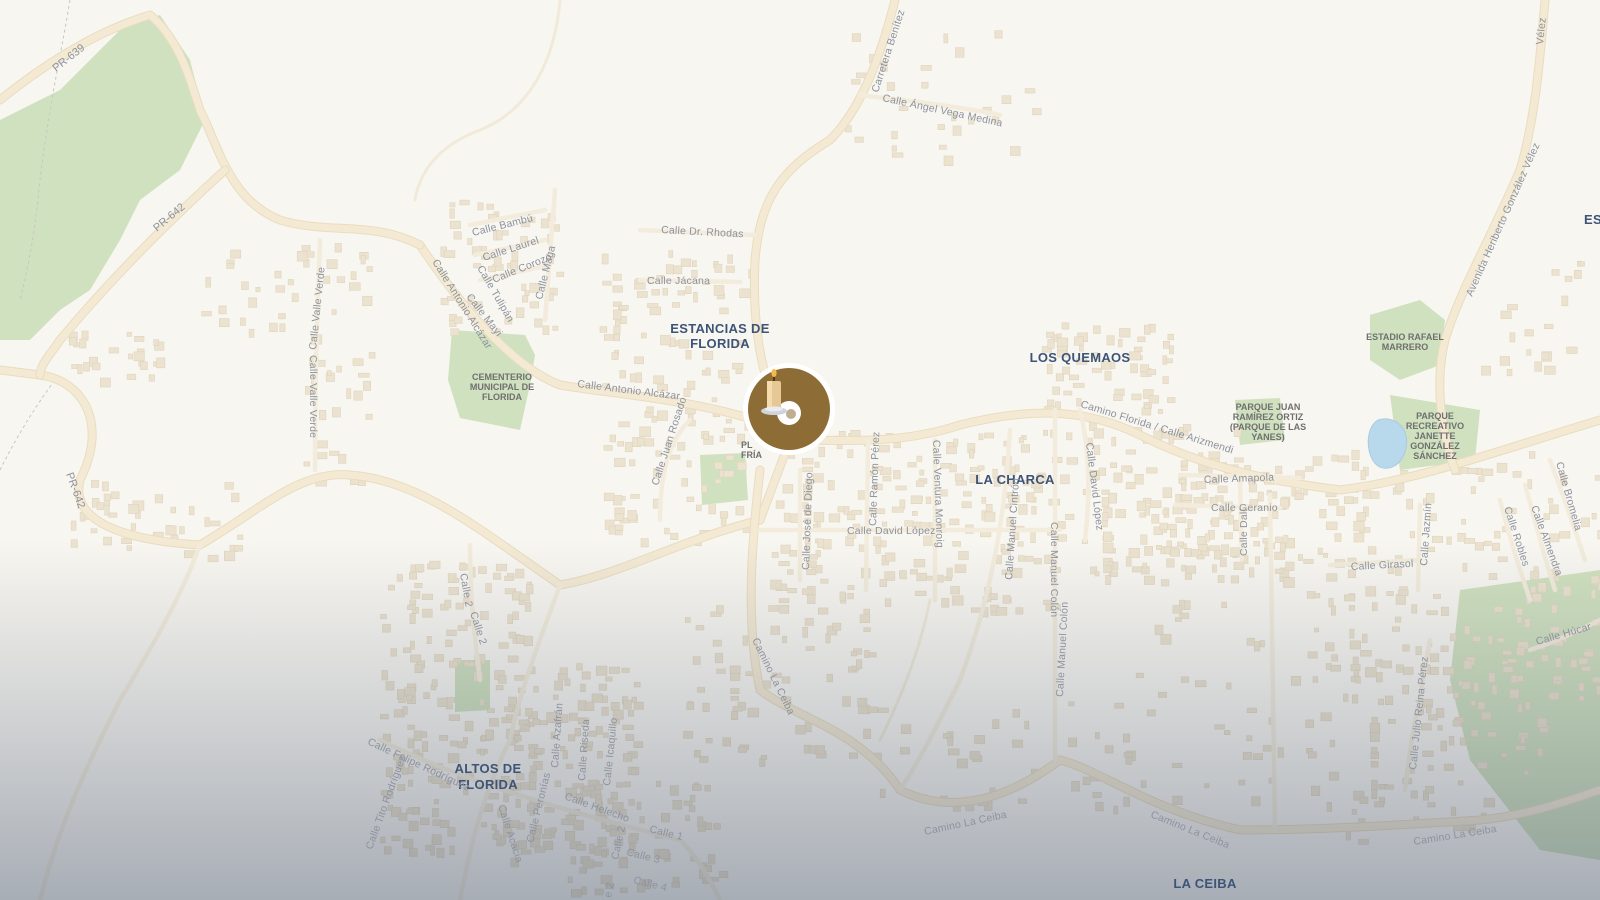 Image resolution: width=1600 pixels, height=900 pixels. What do you see at coordinates (1268, 417) in the screenshot?
I see `poi-parque-juan-2: RAMÍREZ ORTIZ` at bounding box center [1268, 417].